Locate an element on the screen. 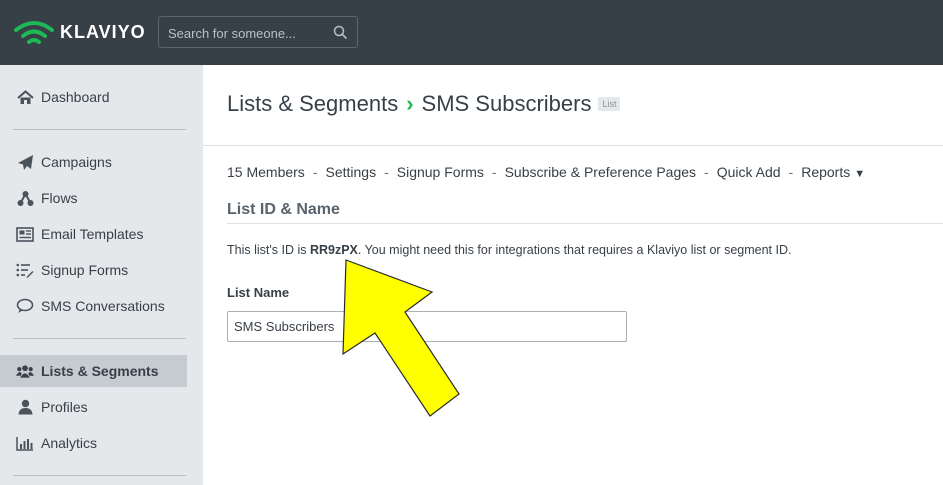 This screenshot has width=943, height=485. users-icon is located at coordinates (25, 371).